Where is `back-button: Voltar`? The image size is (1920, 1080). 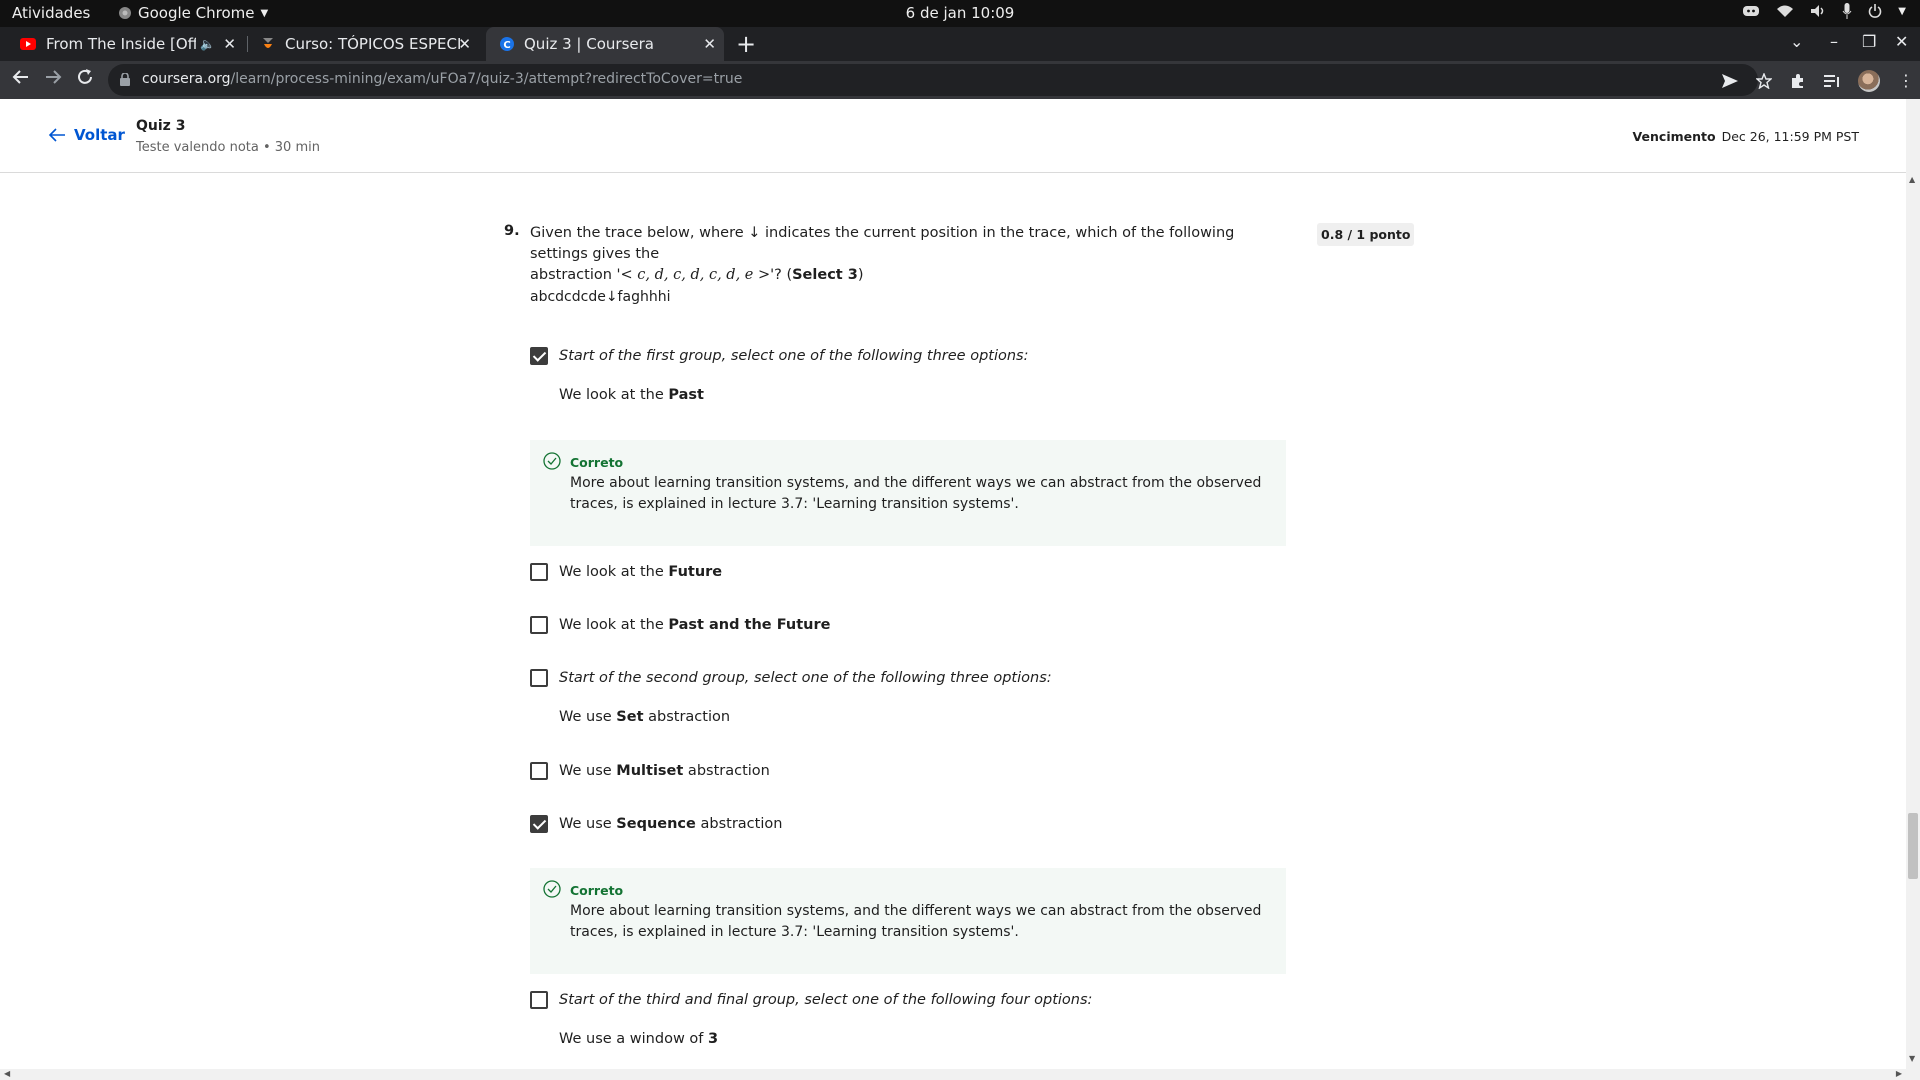
back-button: Voltar is located at coordinates (86, 135).